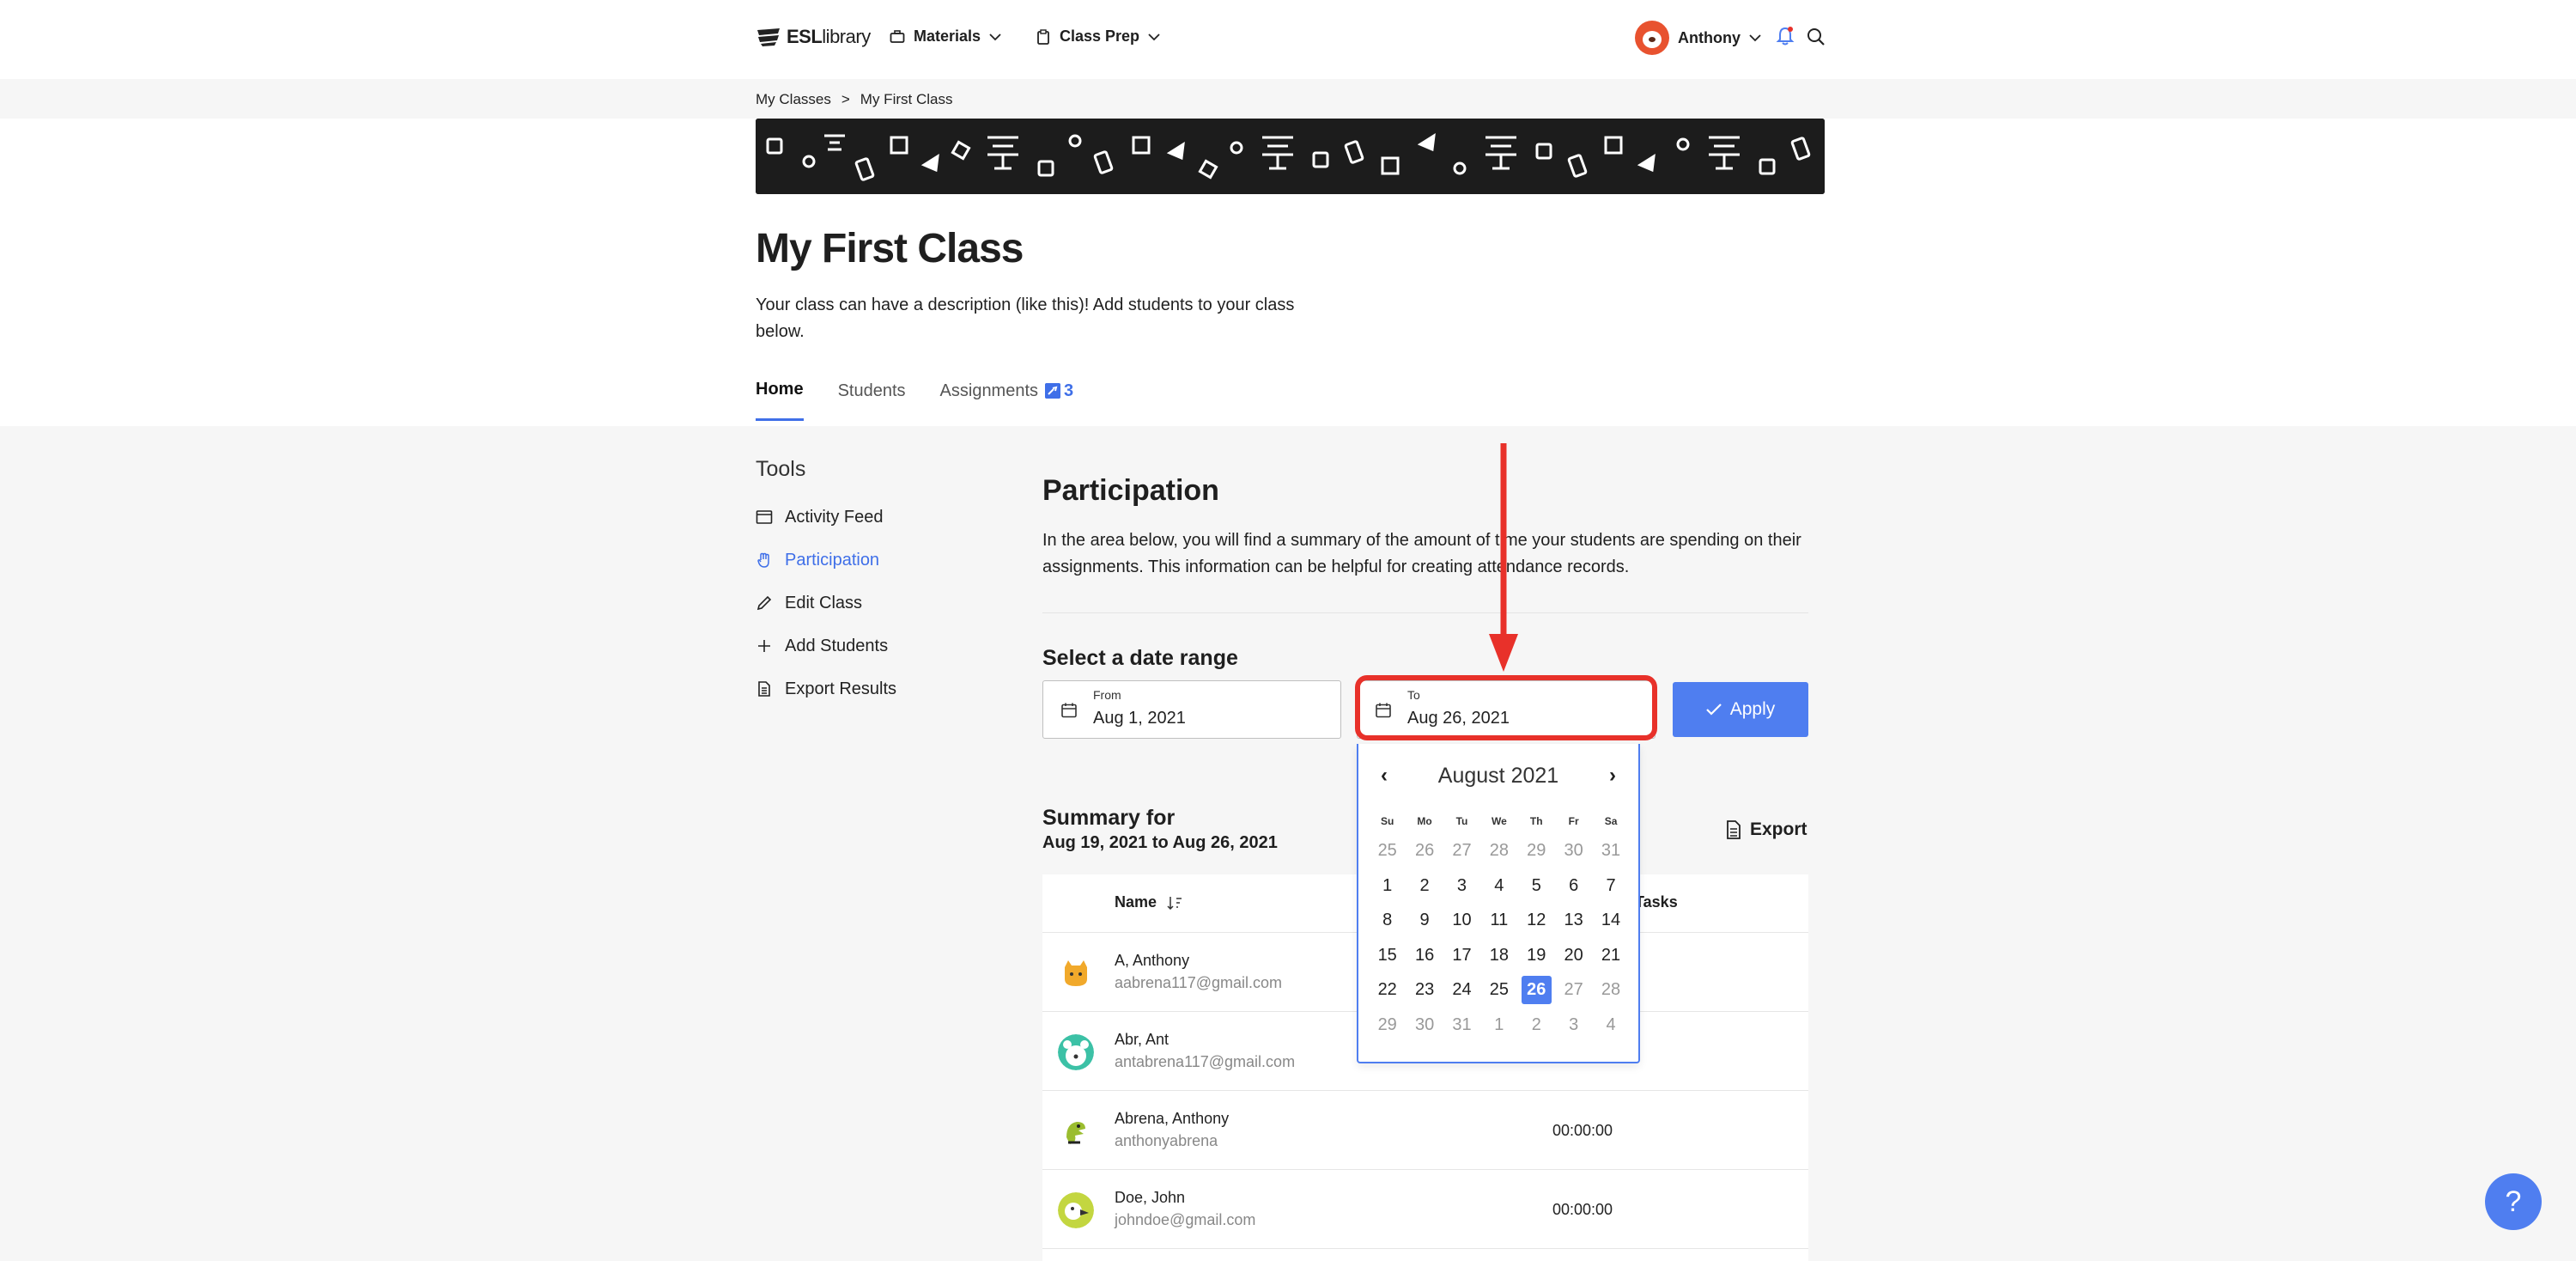  Describe the element at coordinates (781, 469) in the screenshot. I see `tools-heading: Tools` at that location.